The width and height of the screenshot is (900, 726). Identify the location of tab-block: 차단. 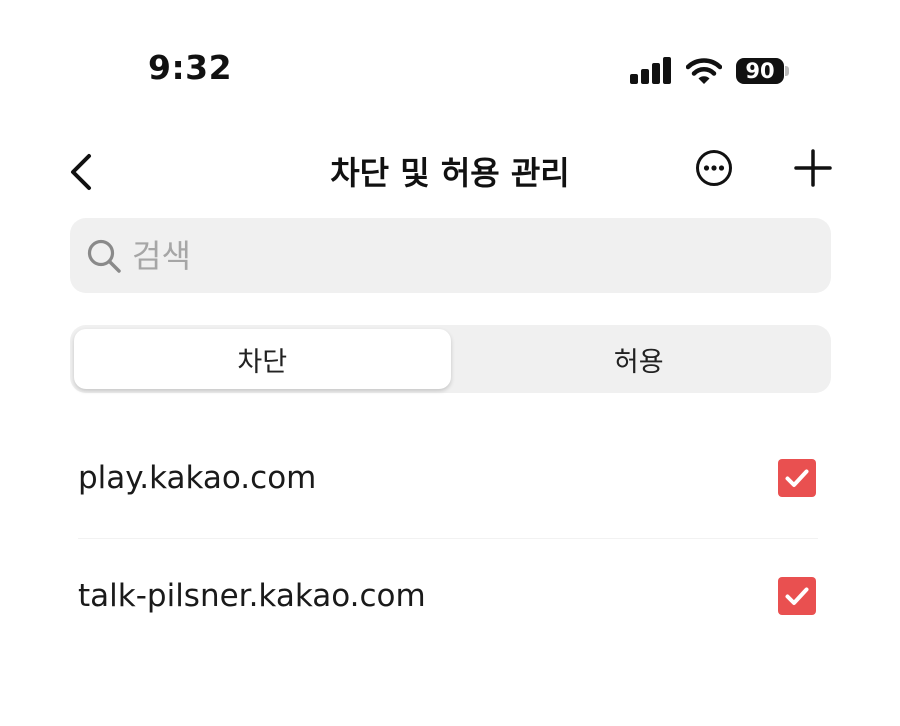
(262, 359).